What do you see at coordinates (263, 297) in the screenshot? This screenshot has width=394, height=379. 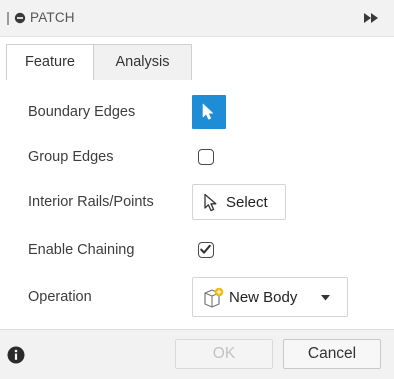 I see `operation-value: New Body` at bounding box center [263, 297].